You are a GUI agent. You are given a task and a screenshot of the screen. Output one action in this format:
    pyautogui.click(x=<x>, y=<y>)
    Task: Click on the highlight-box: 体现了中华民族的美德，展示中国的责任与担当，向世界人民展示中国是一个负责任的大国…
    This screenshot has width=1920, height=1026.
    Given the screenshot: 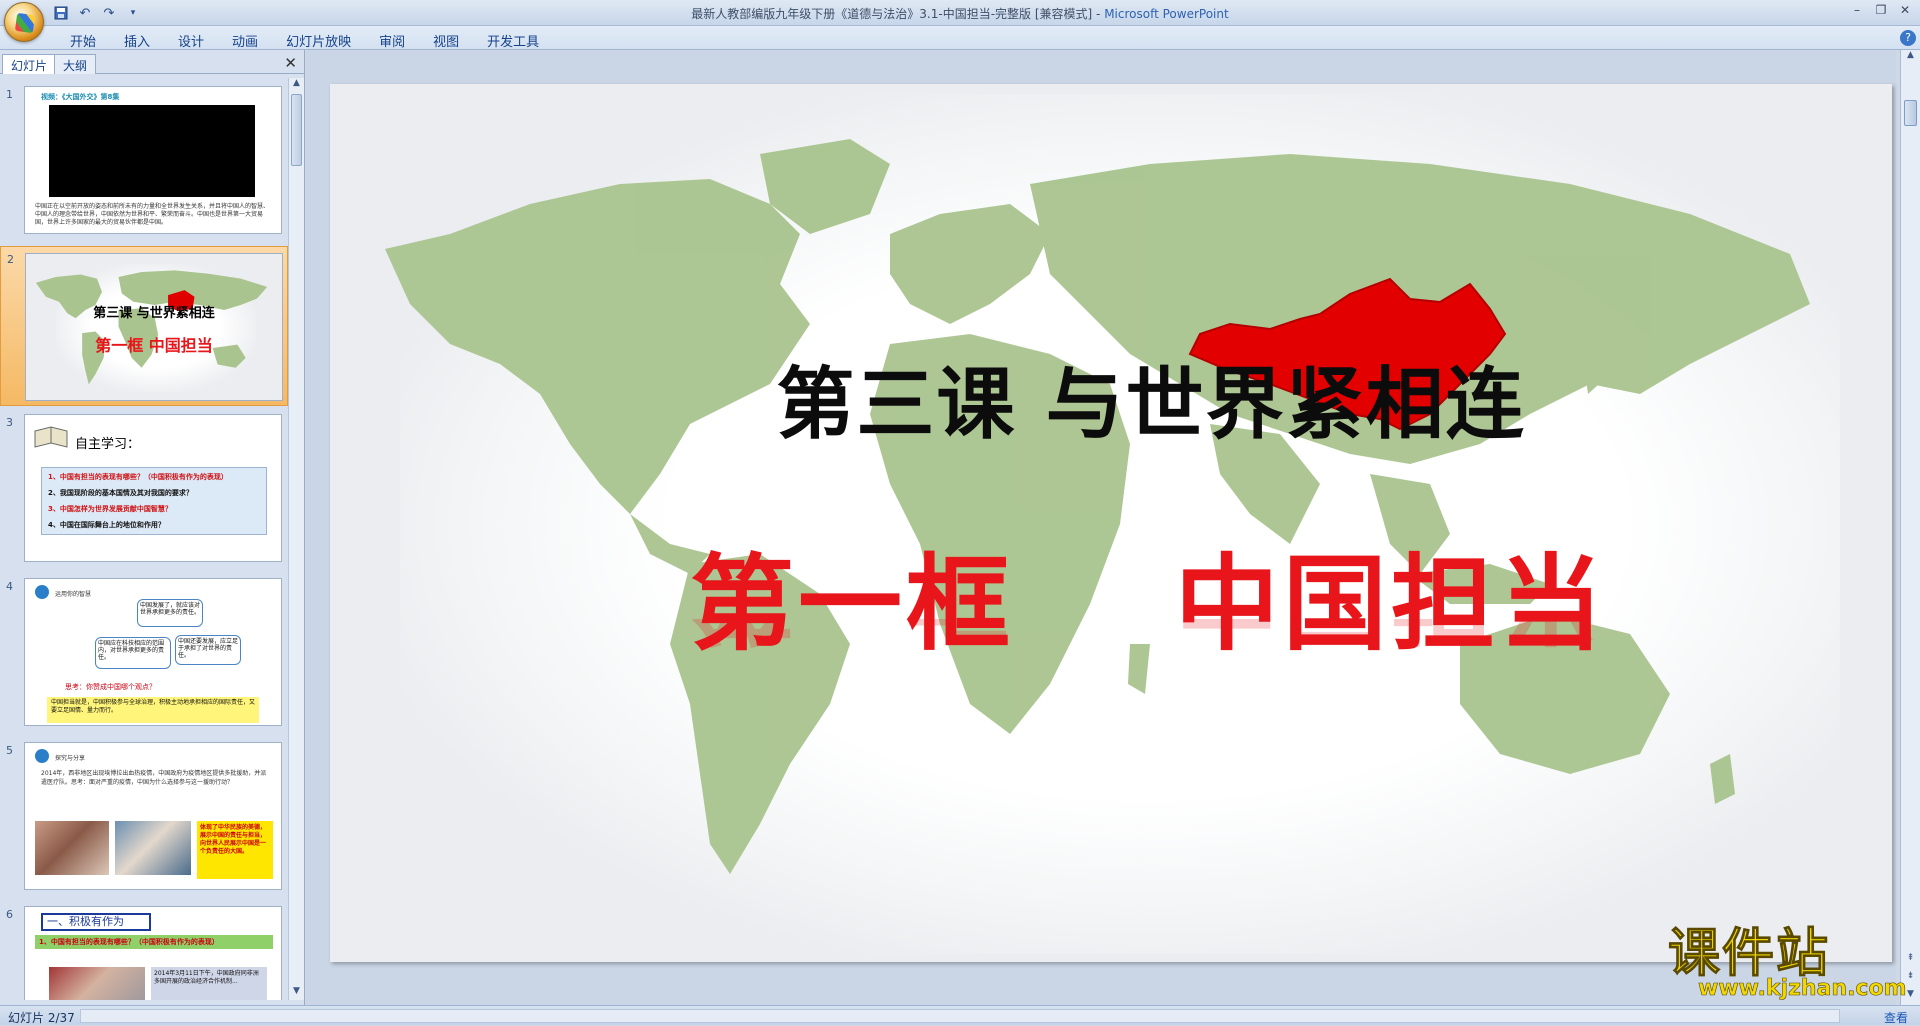 What is the action you would take?
    pyautogui.click(x=235, y=850)
    